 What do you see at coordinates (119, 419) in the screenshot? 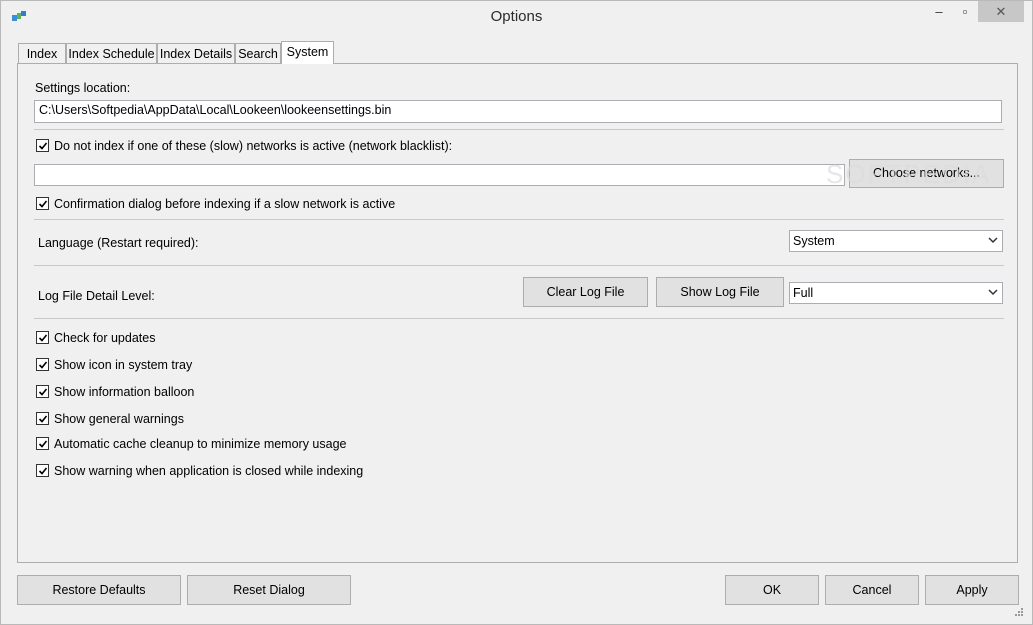
I see `show-general-warnings-label: Show general warnings` at bounding box center [119, 419].